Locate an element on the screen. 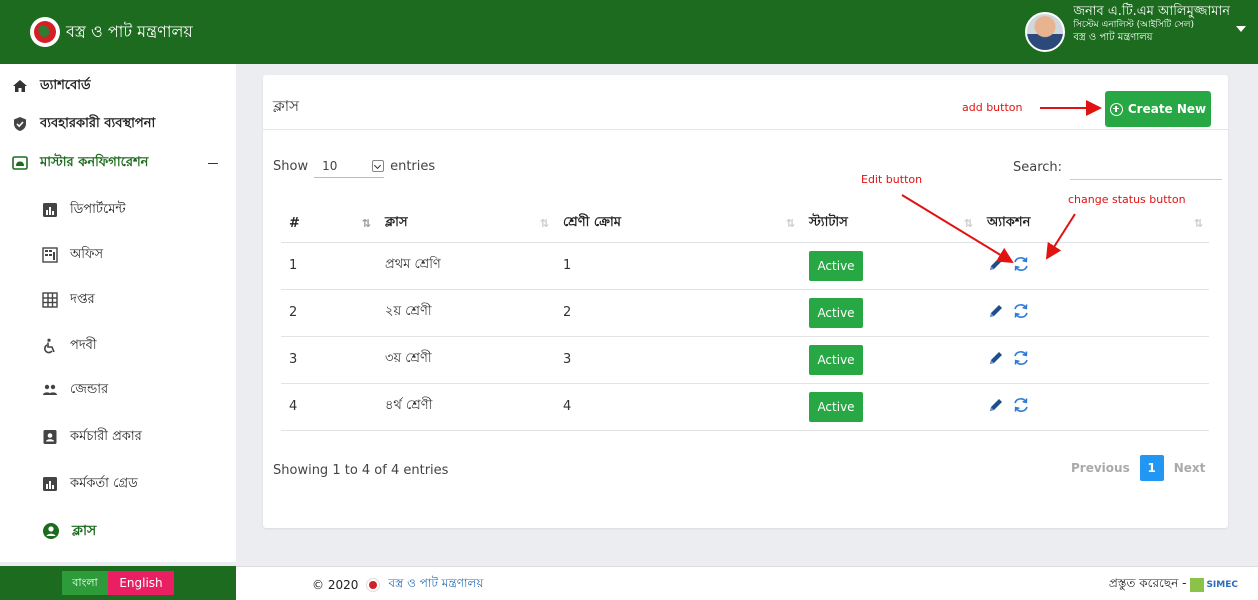  annotation-add-button: add button is located at coordinates (992, 107).